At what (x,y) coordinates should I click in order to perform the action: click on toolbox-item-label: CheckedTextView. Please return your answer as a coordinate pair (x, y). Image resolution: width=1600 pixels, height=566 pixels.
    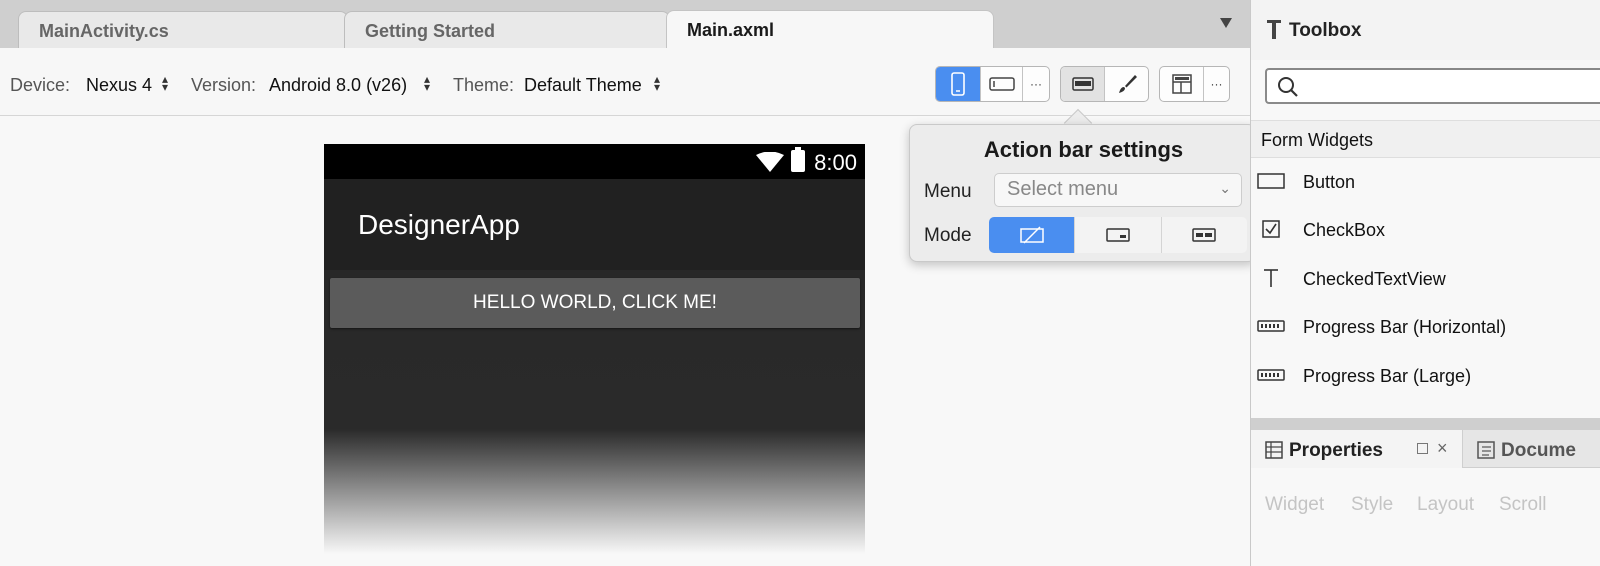
    Looking at the image, I should click on (1374, 279).